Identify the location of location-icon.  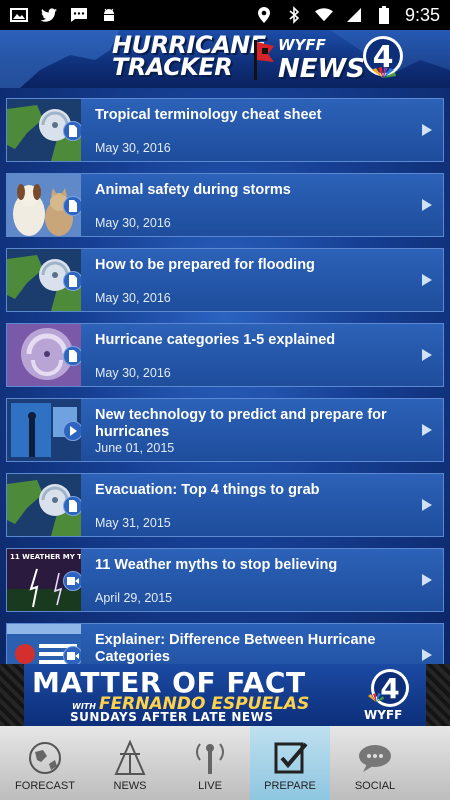
(264, 15).